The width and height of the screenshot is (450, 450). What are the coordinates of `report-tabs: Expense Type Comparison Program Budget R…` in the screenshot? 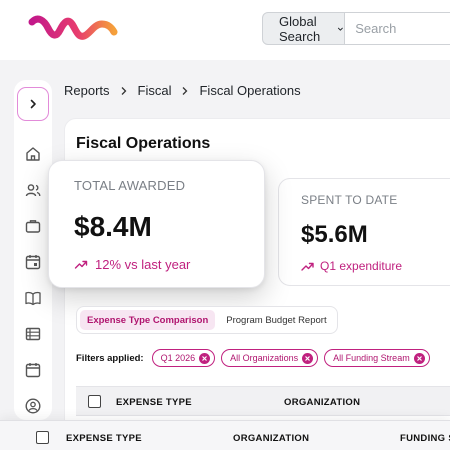 It's located at (207, 320).